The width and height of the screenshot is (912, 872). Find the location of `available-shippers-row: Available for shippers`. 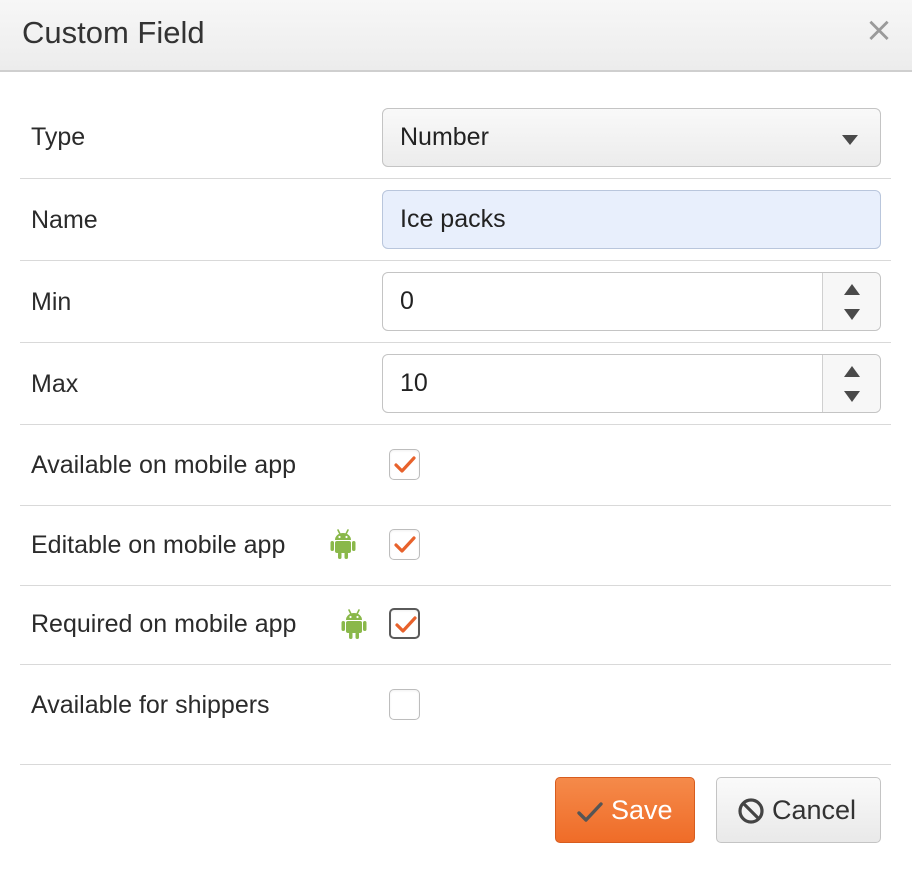

available-shippers-row: Available for shippers is located at coordinates (455, 710).